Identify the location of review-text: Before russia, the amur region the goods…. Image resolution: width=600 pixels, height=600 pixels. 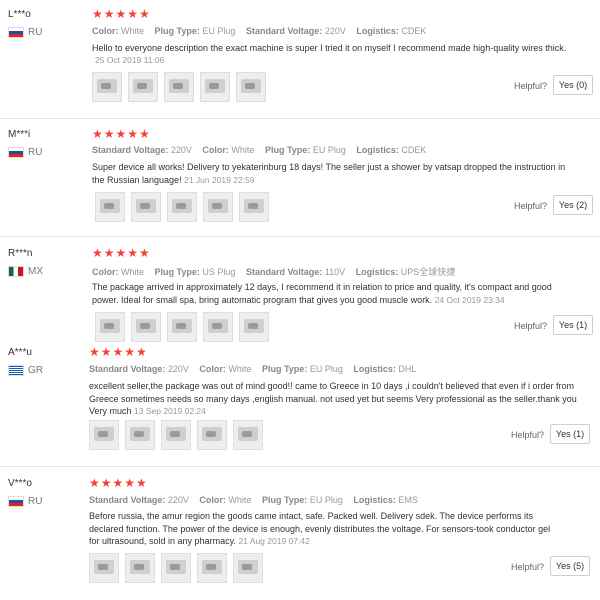
(320, 528).